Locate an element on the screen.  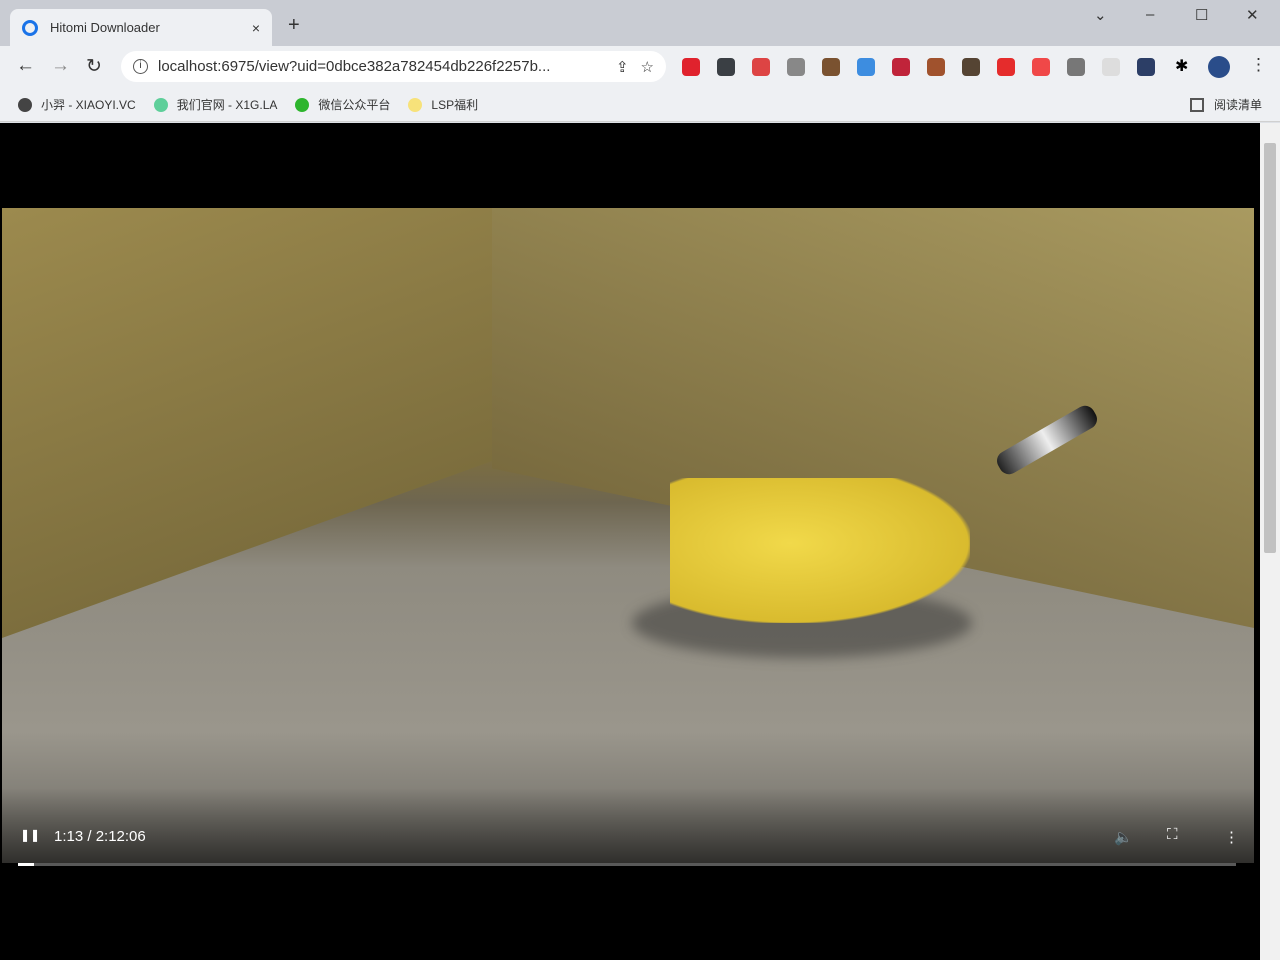
maximize-button: ☐ is located at coordinates (1201, 15).